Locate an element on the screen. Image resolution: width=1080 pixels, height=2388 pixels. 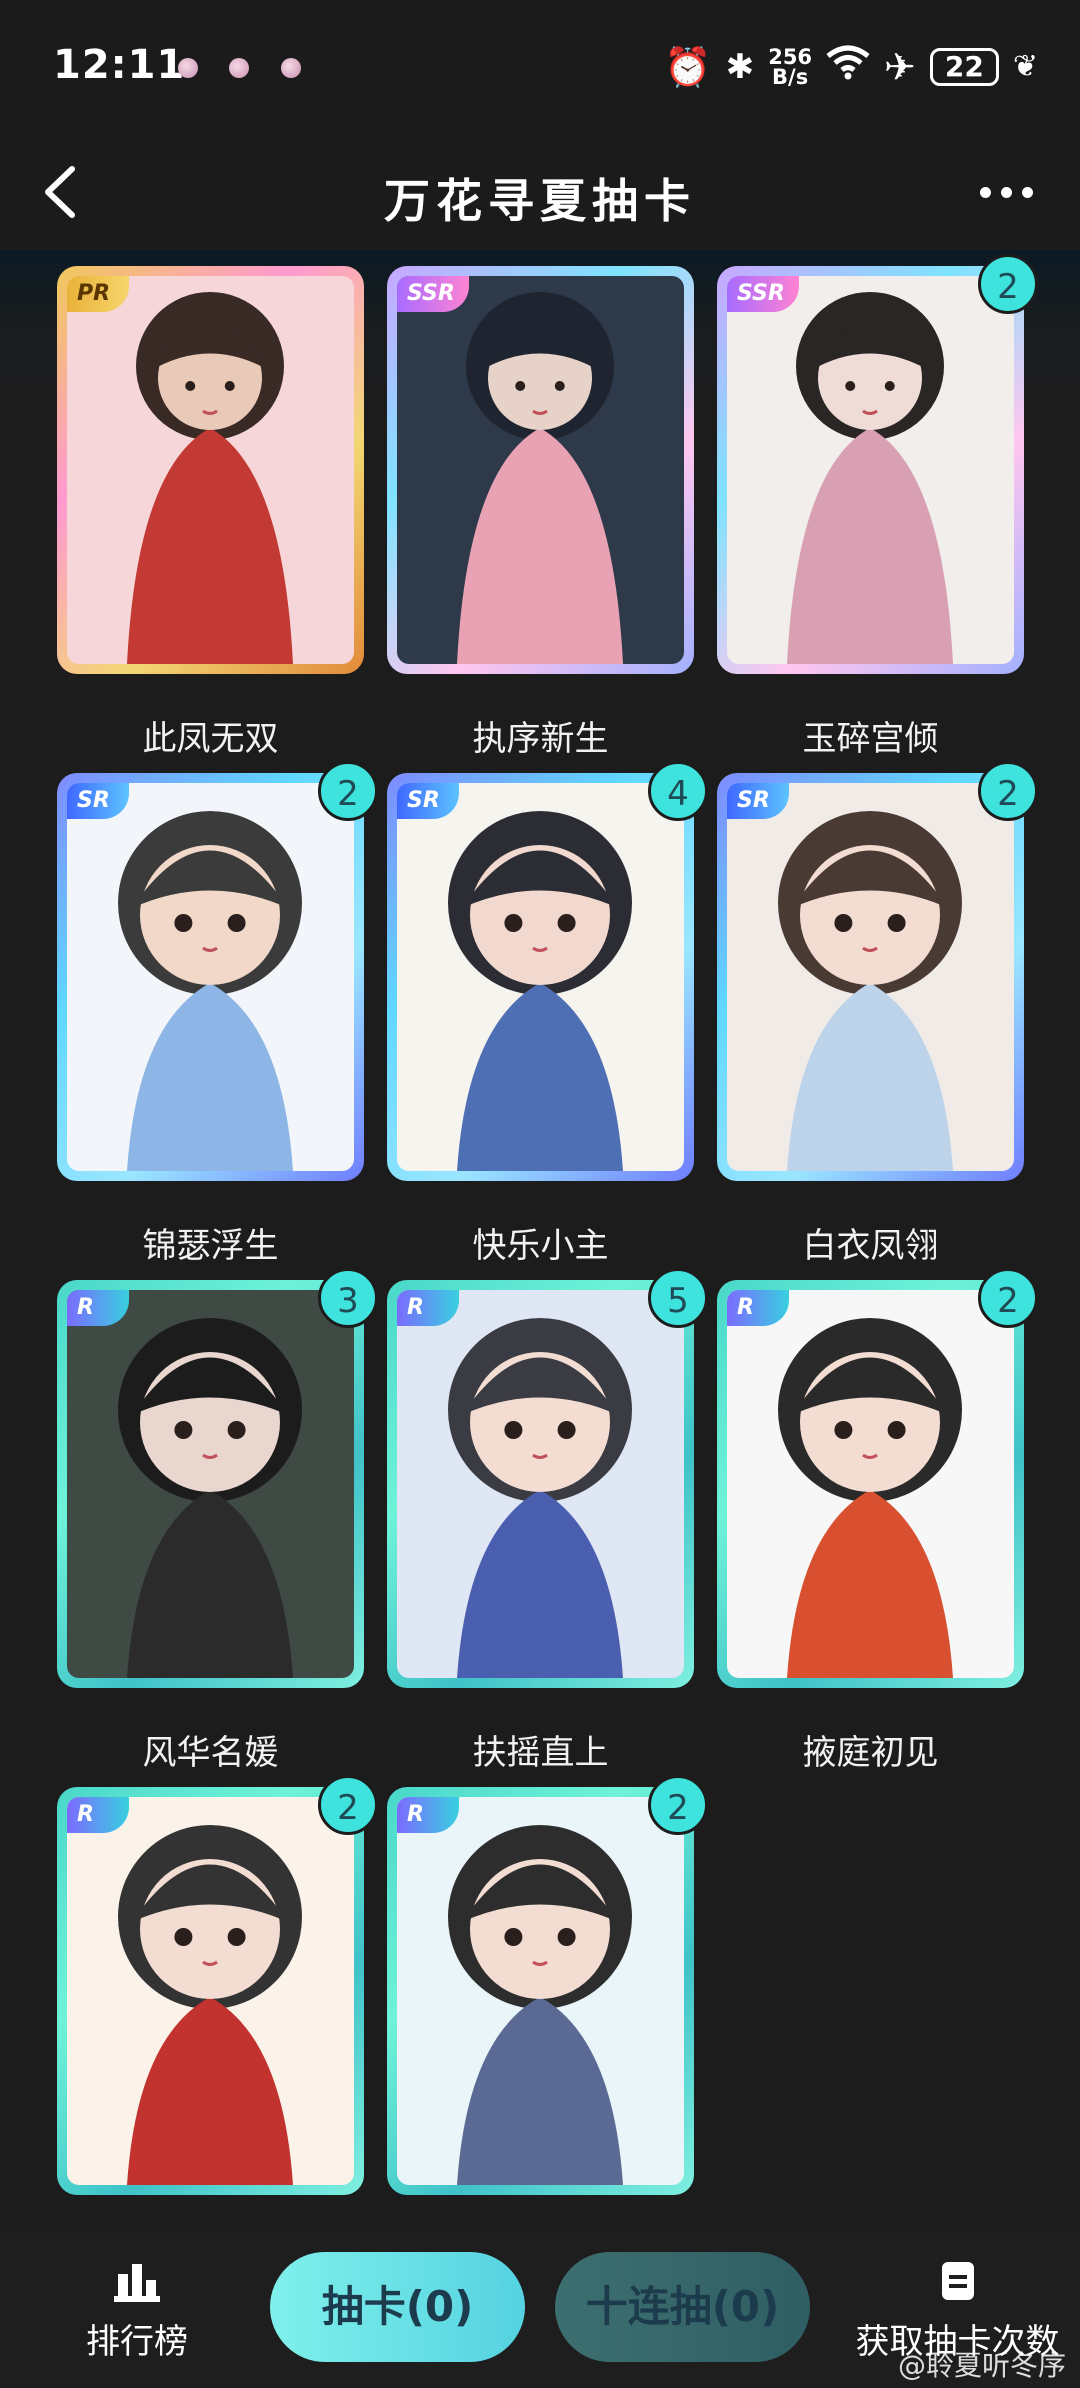
card-name: 扶摇直上 is located at coordinates (540, 1753).